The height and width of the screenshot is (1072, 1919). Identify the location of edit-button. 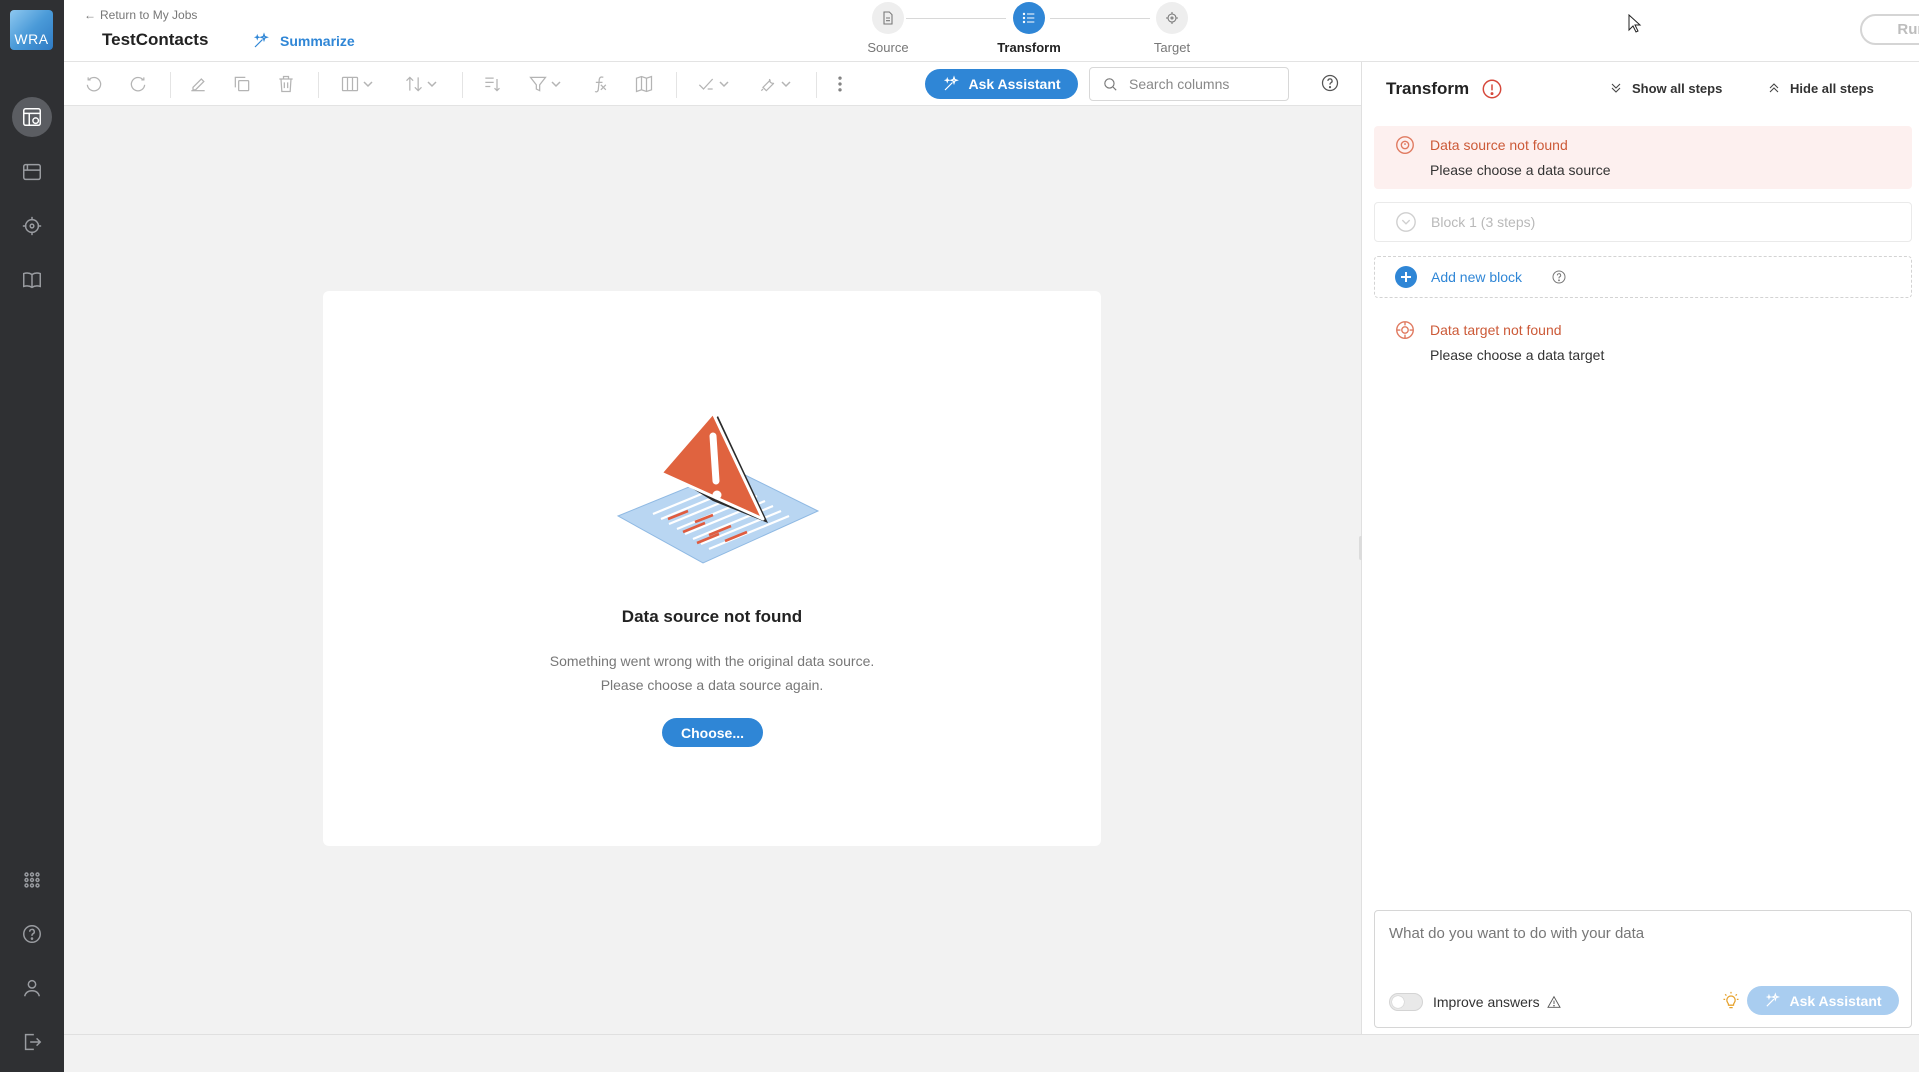
(198, 84).